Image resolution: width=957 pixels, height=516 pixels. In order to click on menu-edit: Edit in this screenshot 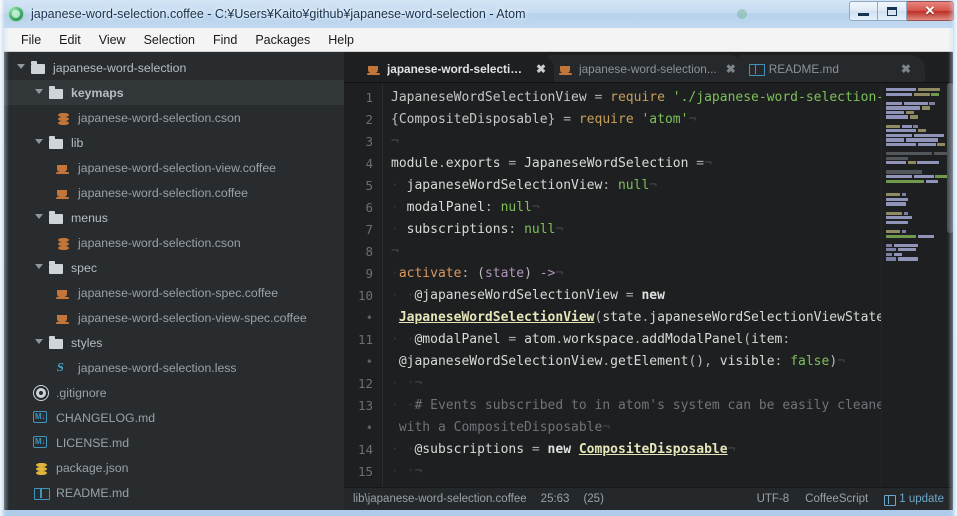, I will do `click(70, 40)`.